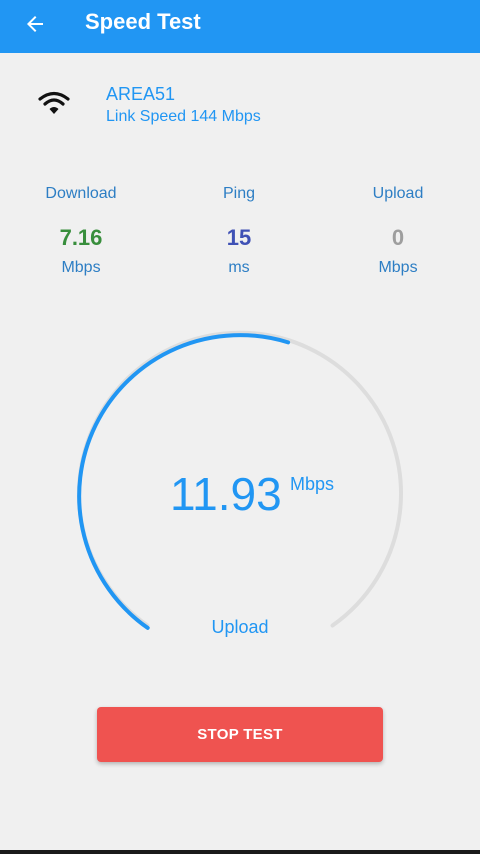  I want to click on network-ssid: AREA51, so click(141, 94).